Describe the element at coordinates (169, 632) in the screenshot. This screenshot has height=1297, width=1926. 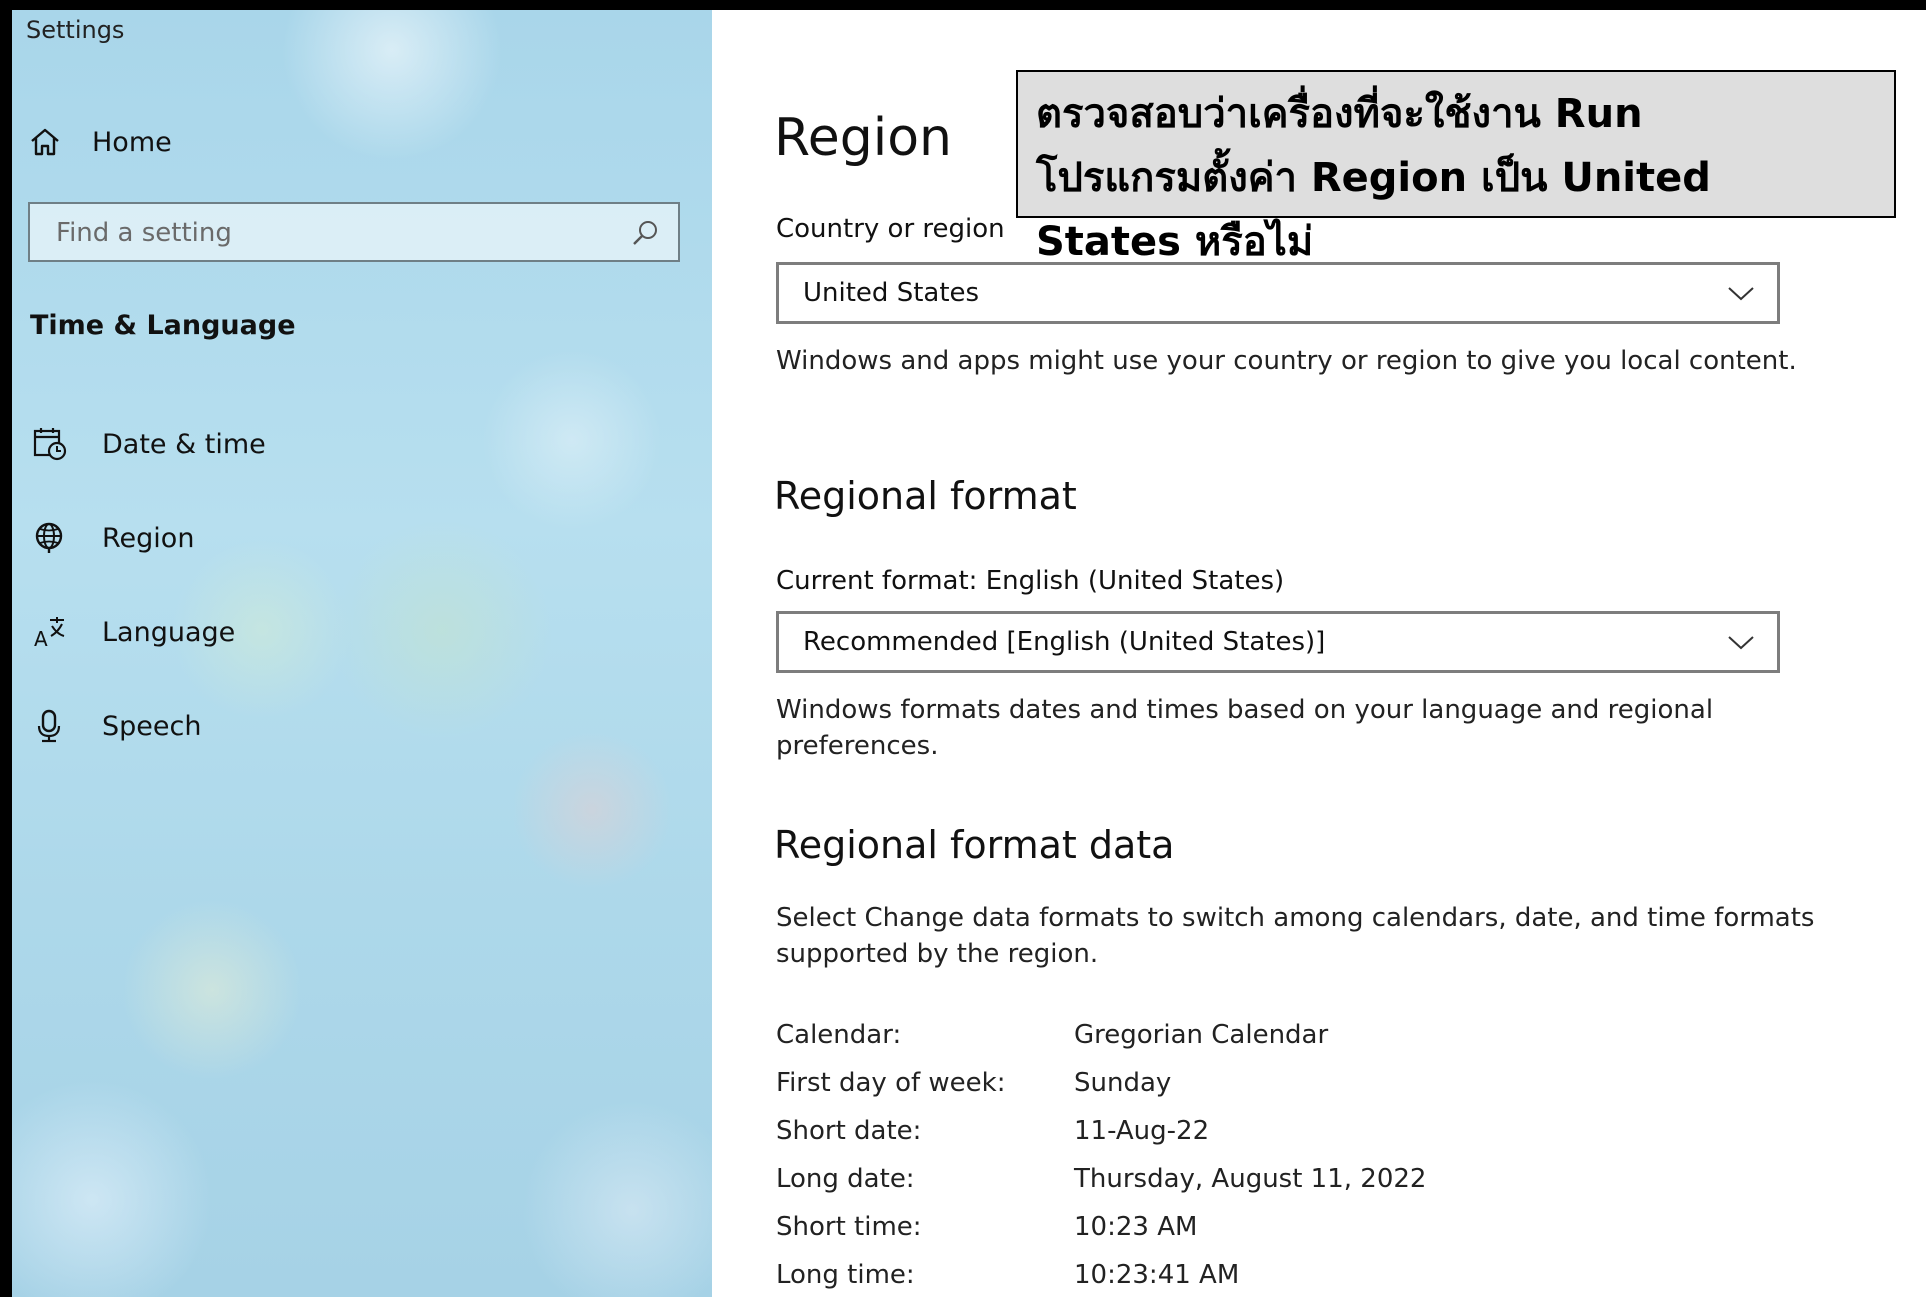
I see `sidebar-item-label: Language` at that location.